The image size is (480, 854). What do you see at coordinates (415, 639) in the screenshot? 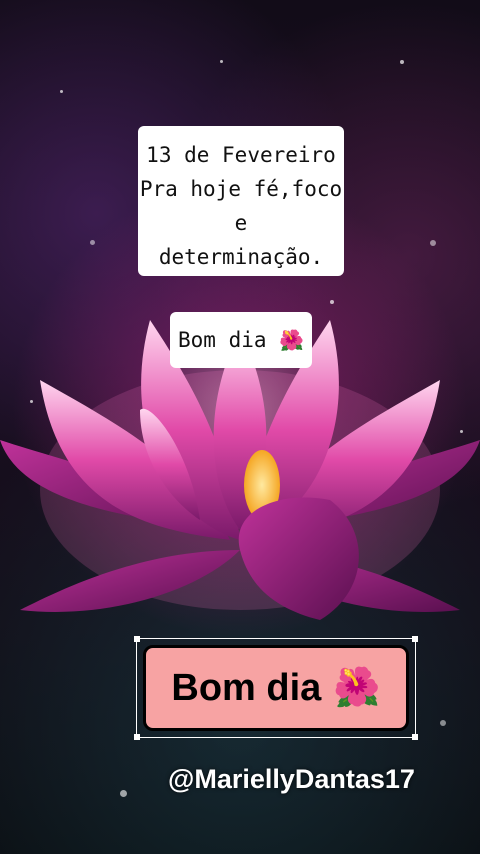
I see `resize-handle-top-right` at bounding box center [415, 639].